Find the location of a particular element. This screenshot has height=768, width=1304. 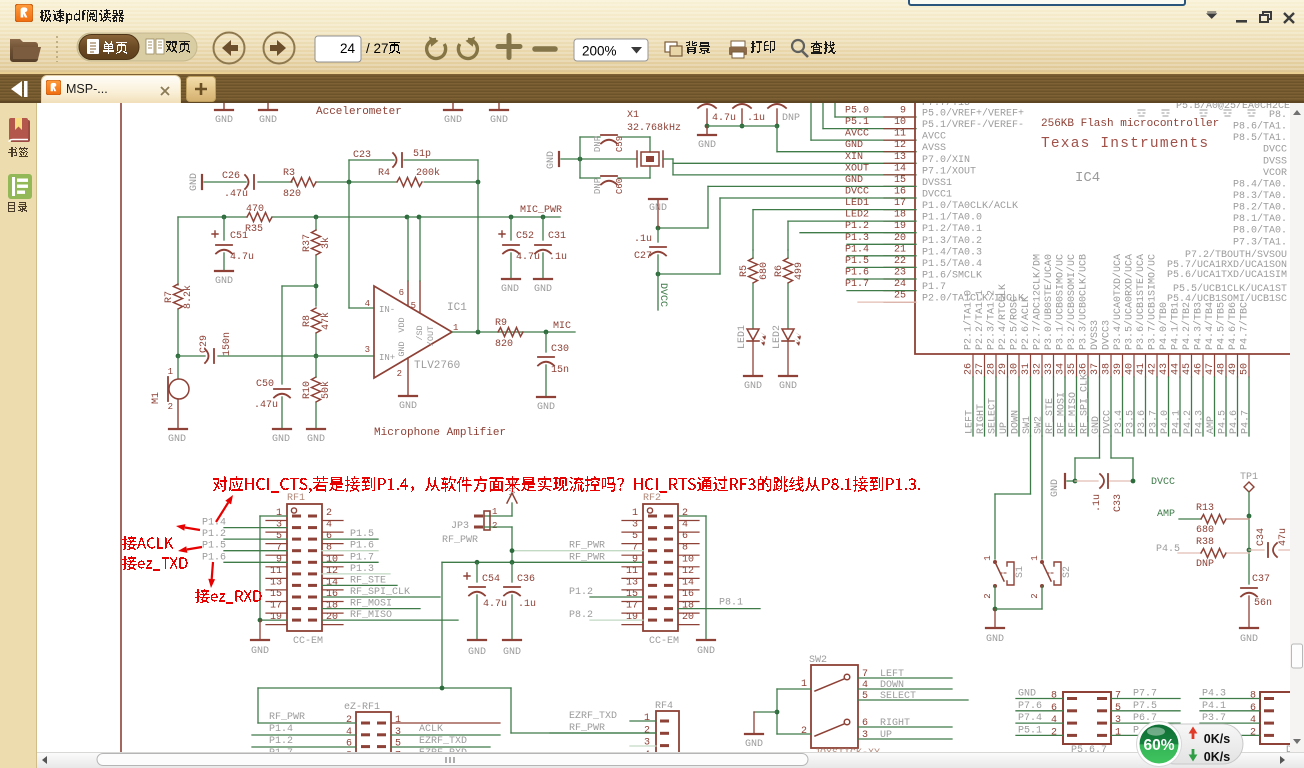

svg-text: R8 is located at coordinates (307, 321).